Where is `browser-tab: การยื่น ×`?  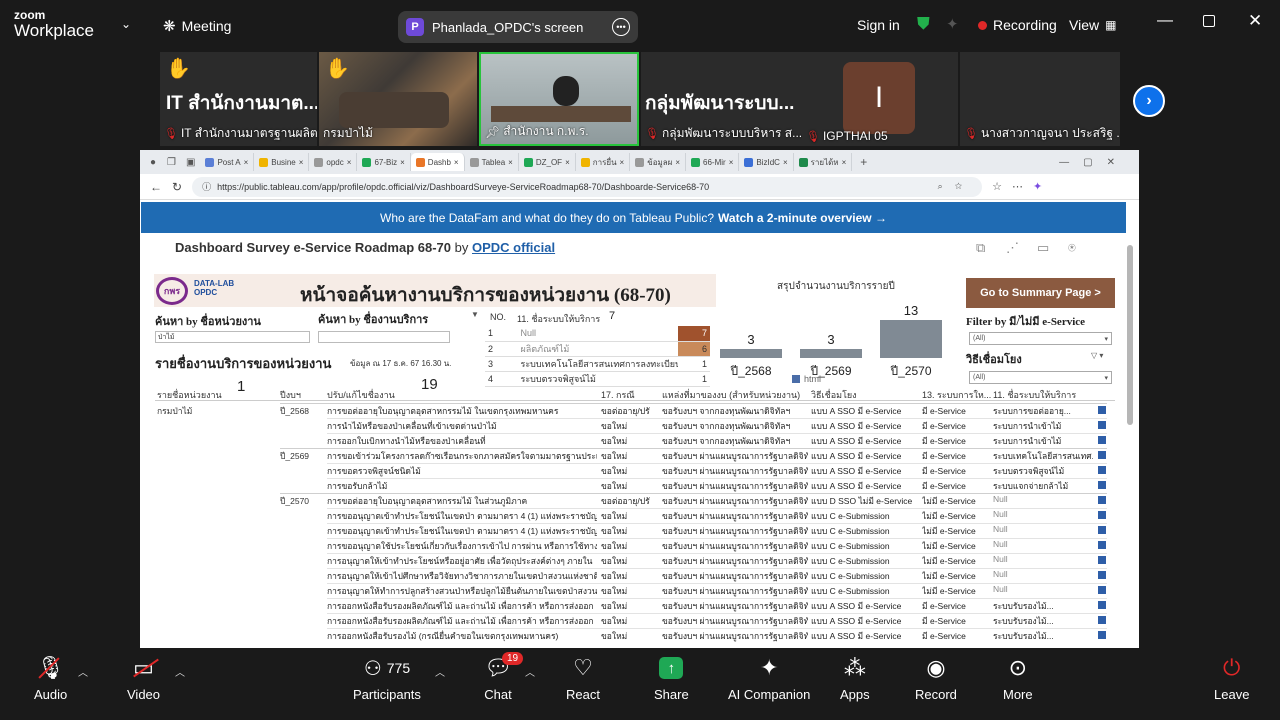
browser-tab: การยื่น × is located at coordinates (603, 162).